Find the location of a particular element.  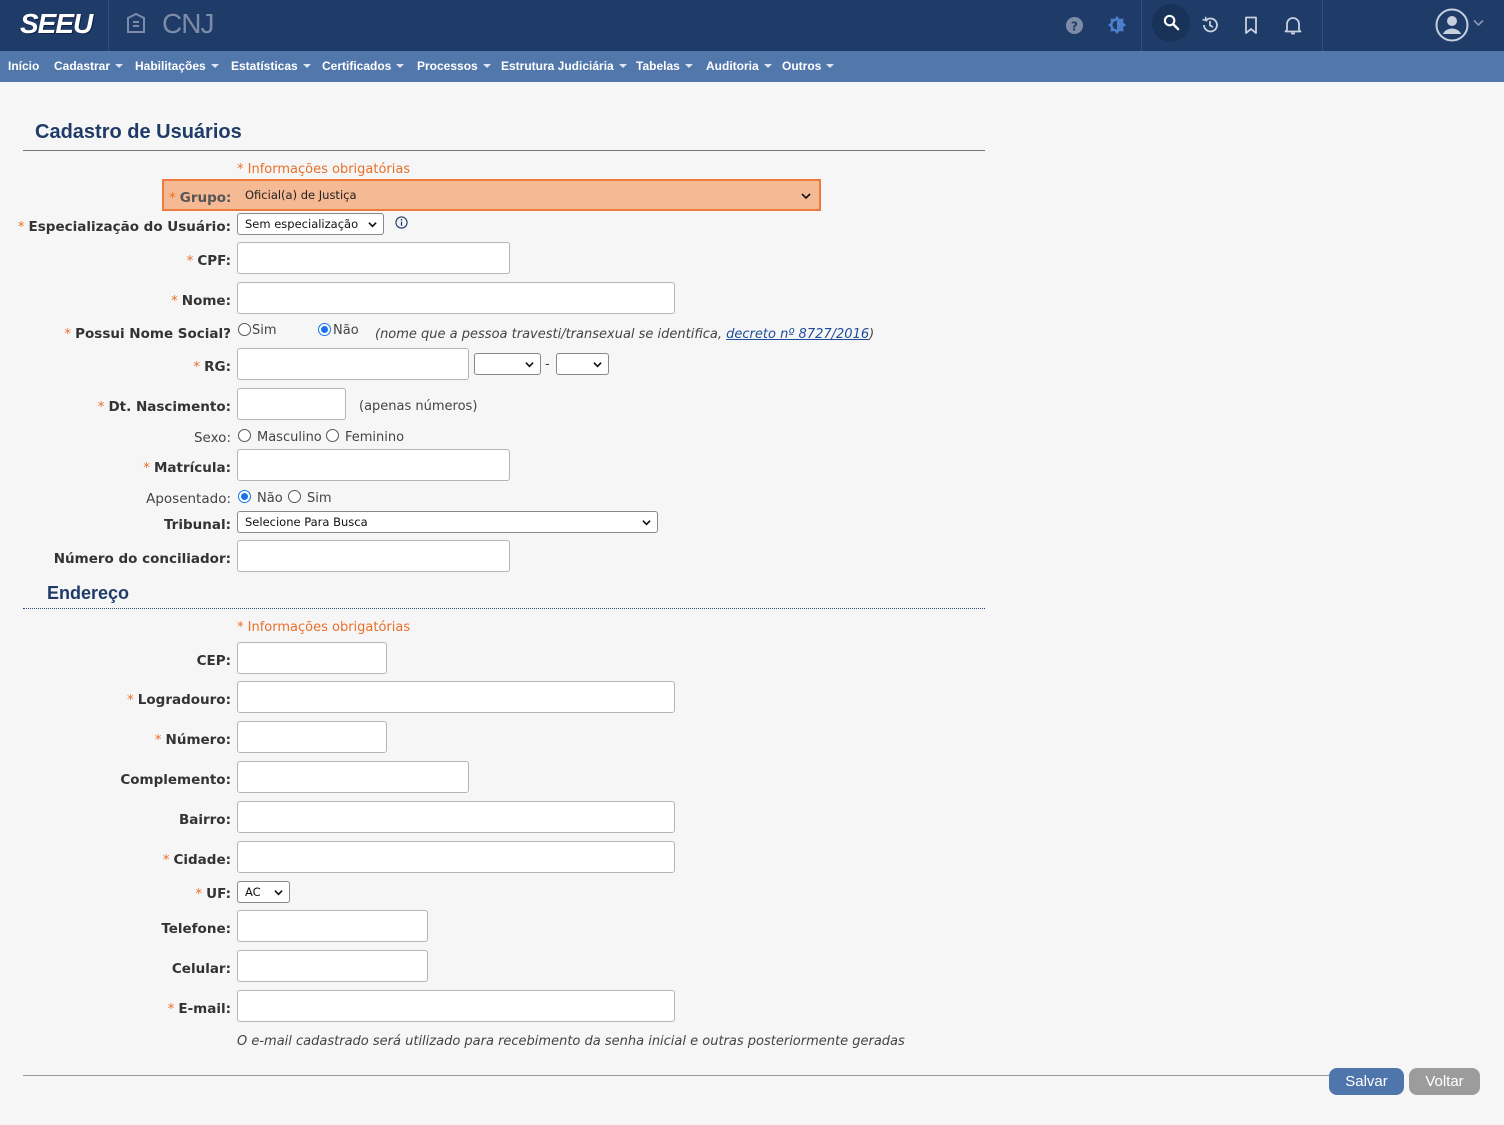

aposentado-sim-label: Sim is located at coordinates (319, 498).